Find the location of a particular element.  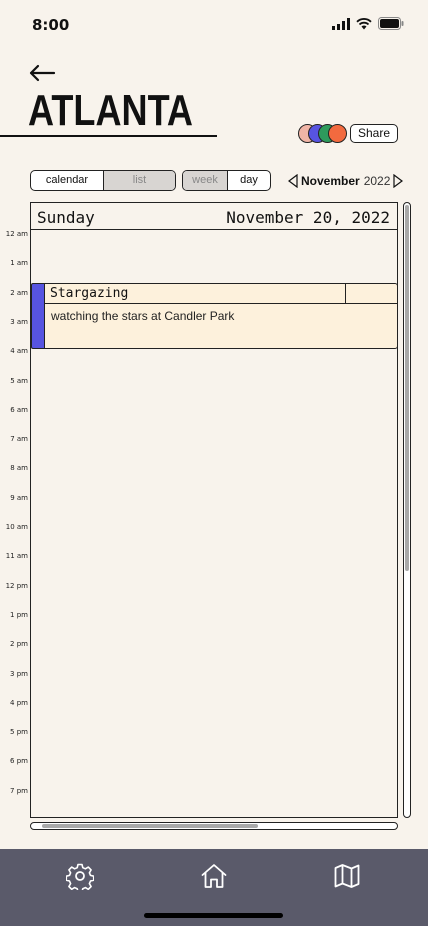

signal-icon is located at coordinates (341, 23).